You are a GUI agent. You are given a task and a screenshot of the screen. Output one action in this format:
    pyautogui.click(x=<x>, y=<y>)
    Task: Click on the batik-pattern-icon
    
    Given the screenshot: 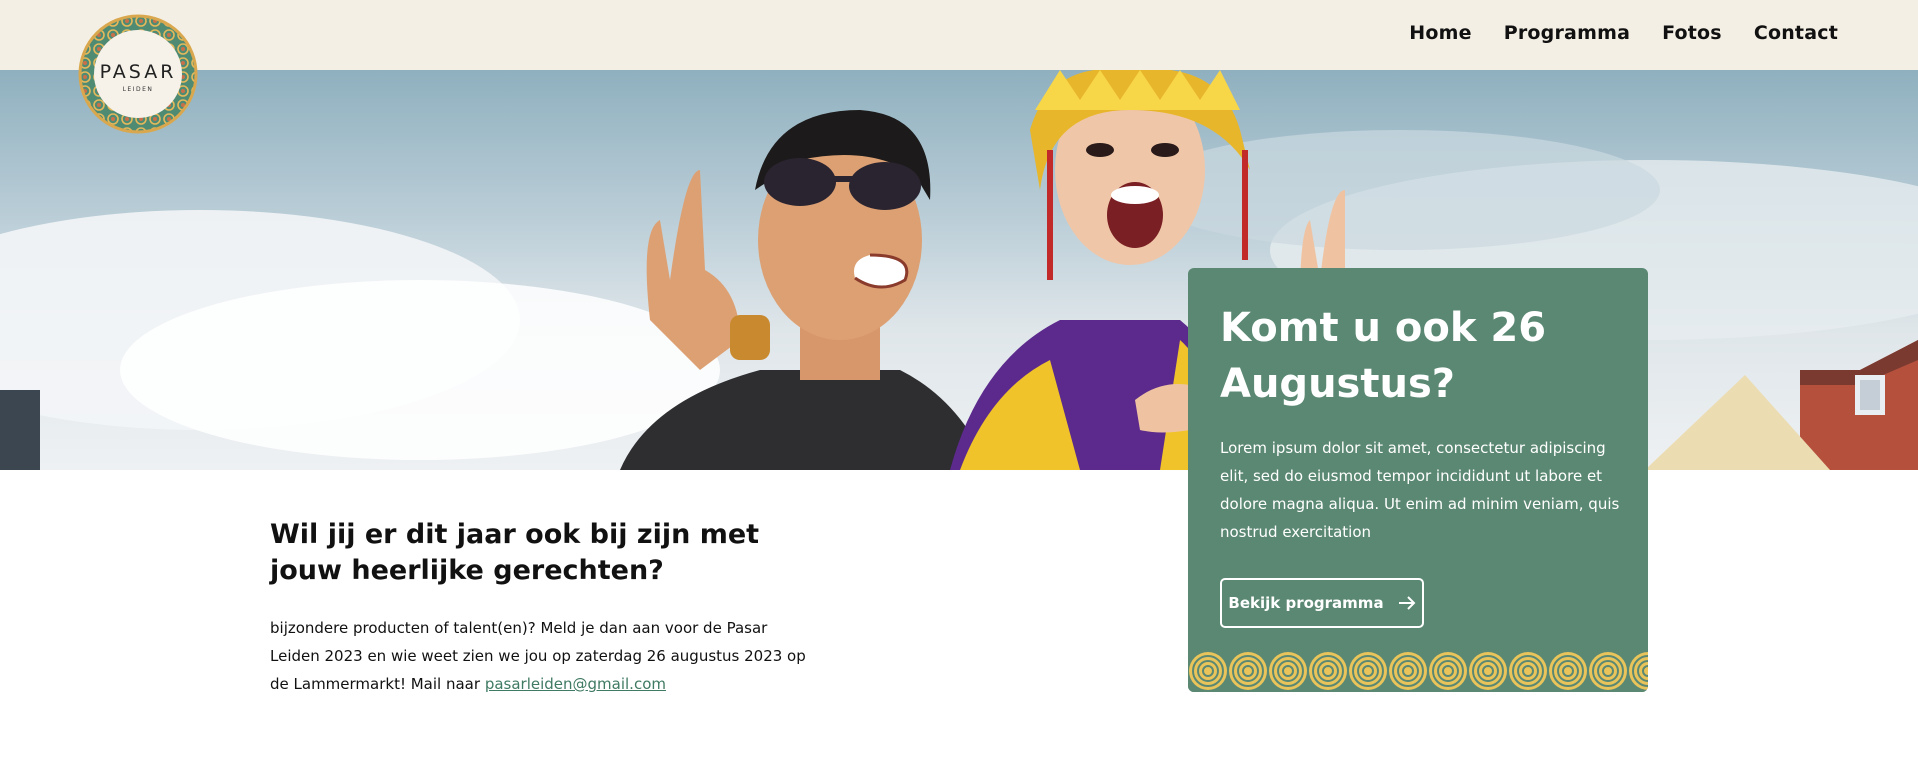 What is the action you would take?
    pyautogui.click(x=1418, y=671)
    